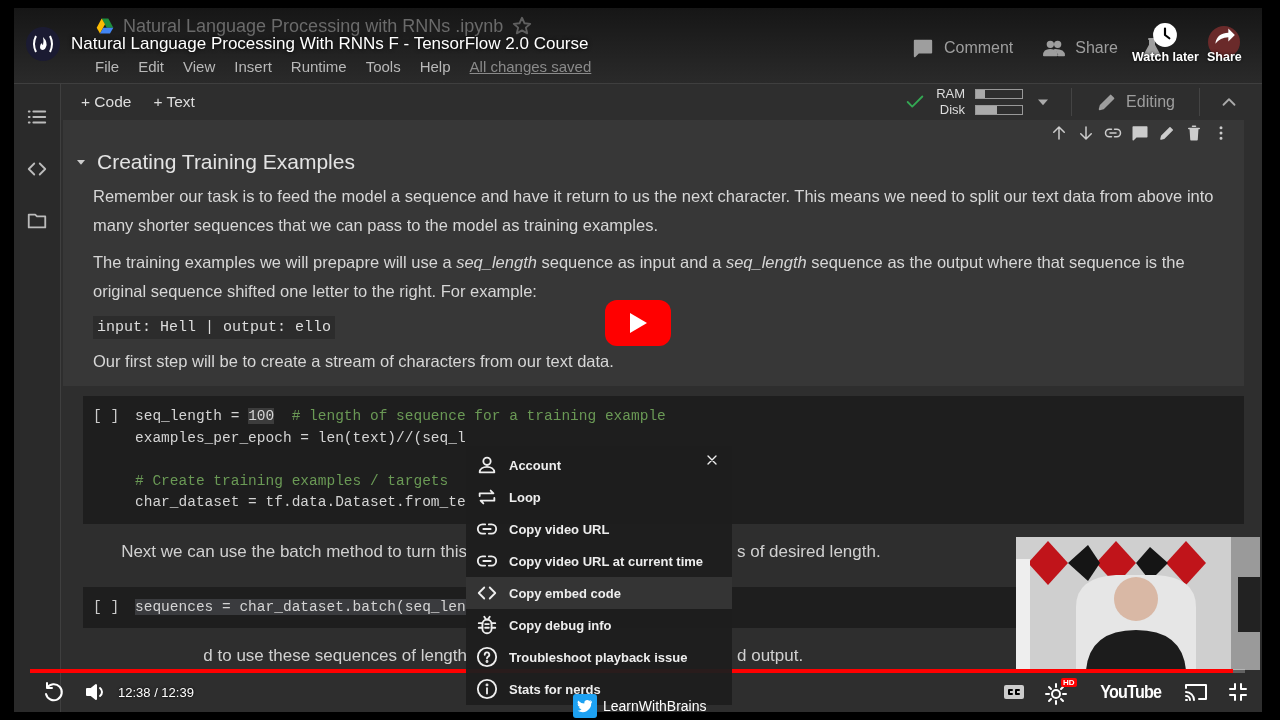 The image size is (1280, 720). I want to click on paragraph-text: d output., so click(771, 656).